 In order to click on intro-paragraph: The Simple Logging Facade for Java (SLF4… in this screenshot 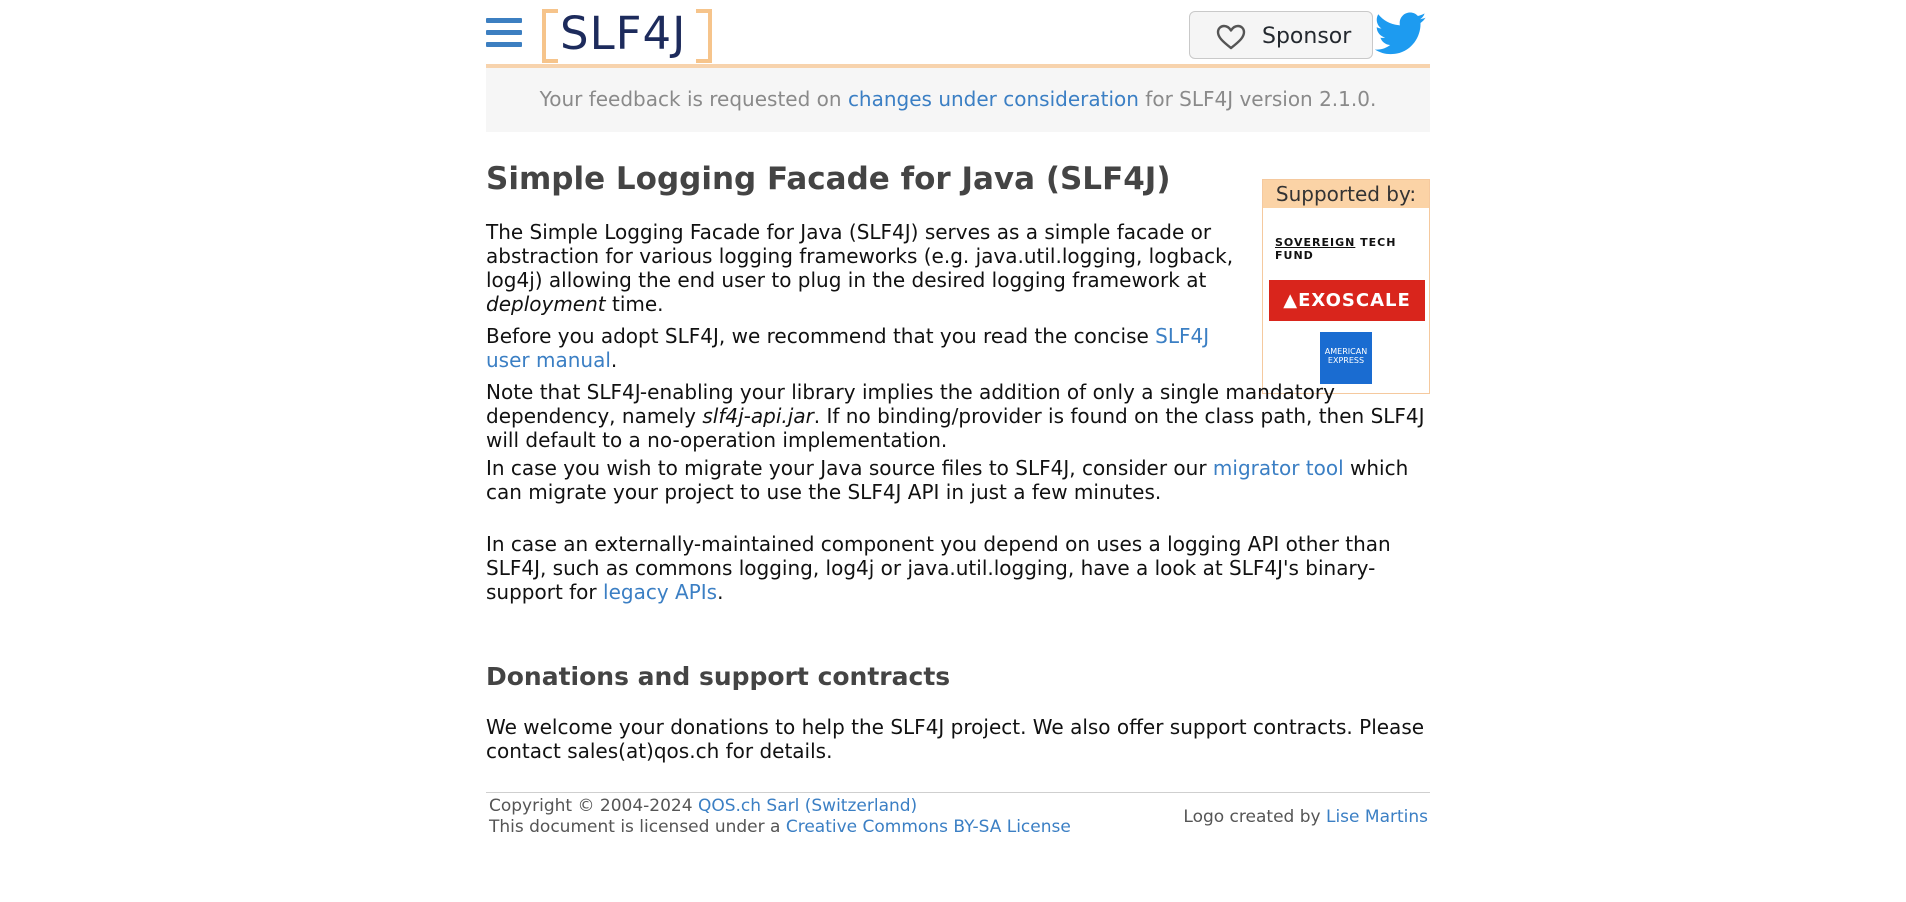, I will do `click(860, 268)`.